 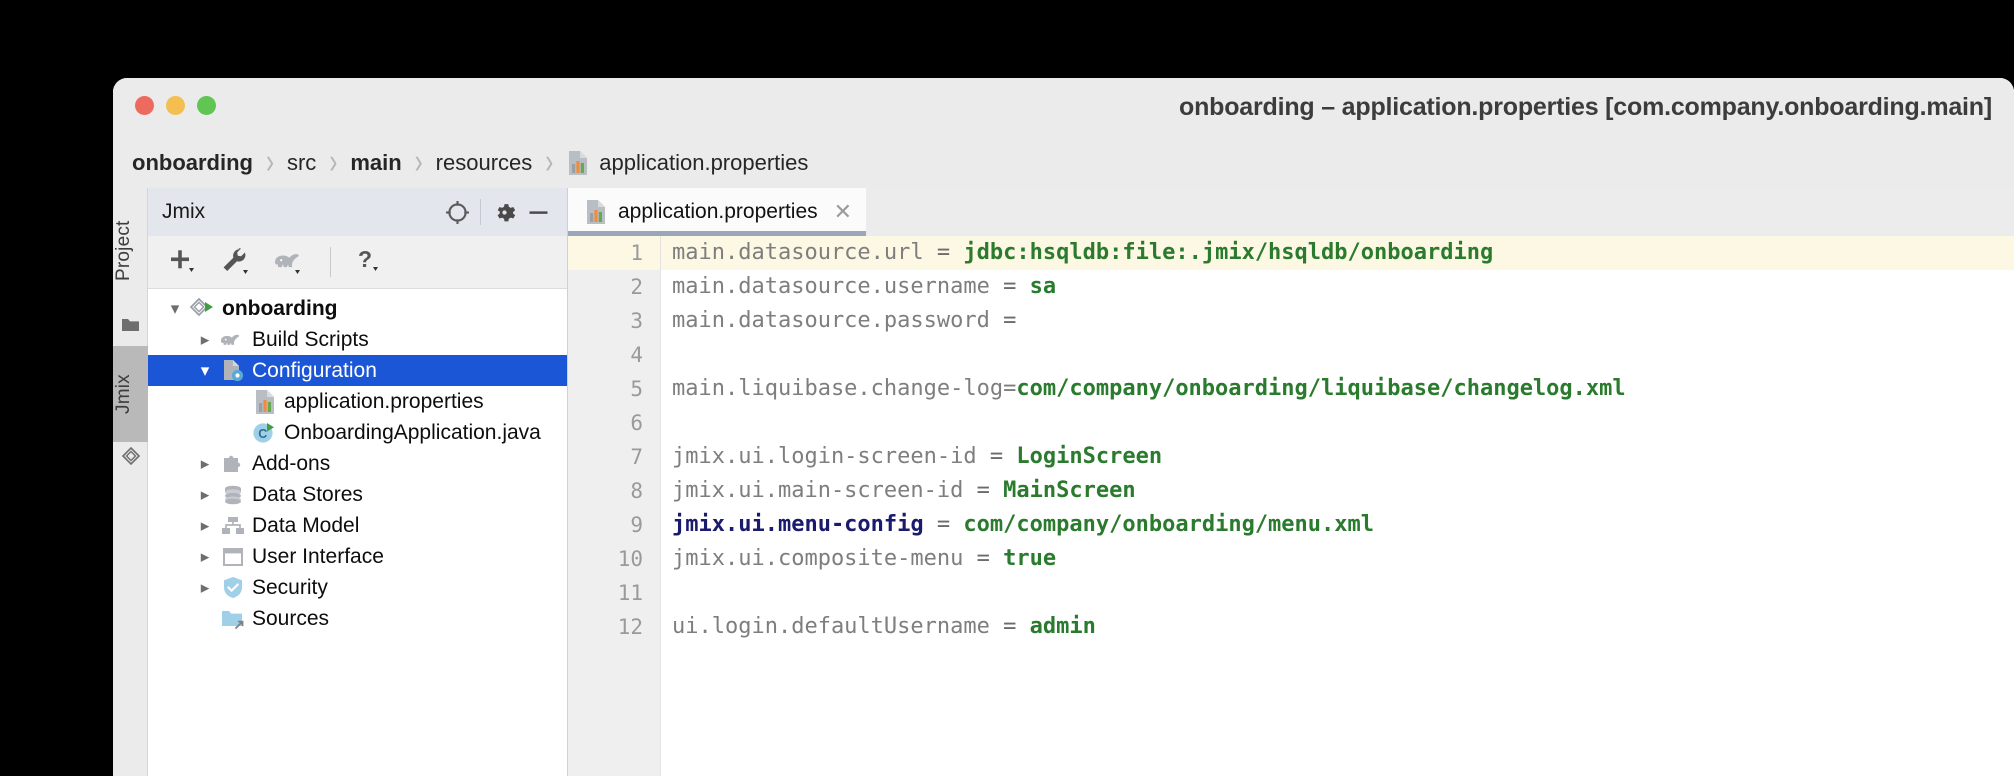 What do you see at coordinates (233, 557) in the screenshot?
I see `window-icon` at bounding box center [233, 557].